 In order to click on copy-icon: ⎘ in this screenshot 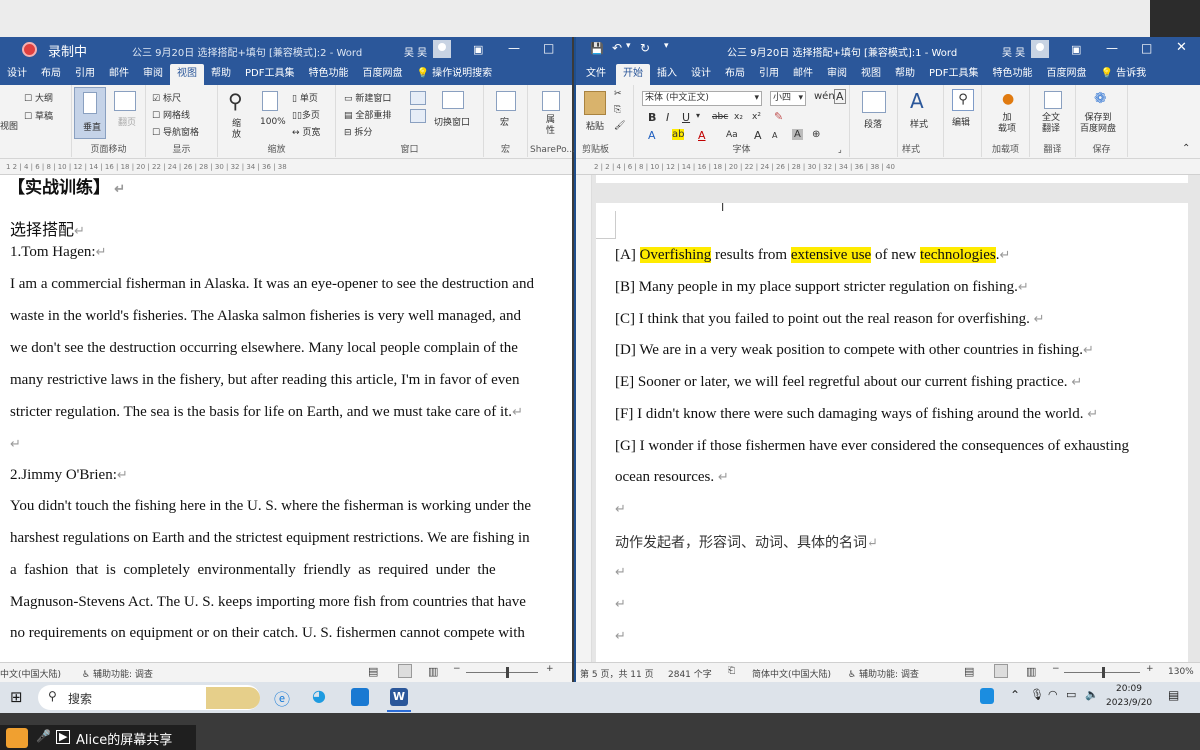, I will do `click(617, 110)`.